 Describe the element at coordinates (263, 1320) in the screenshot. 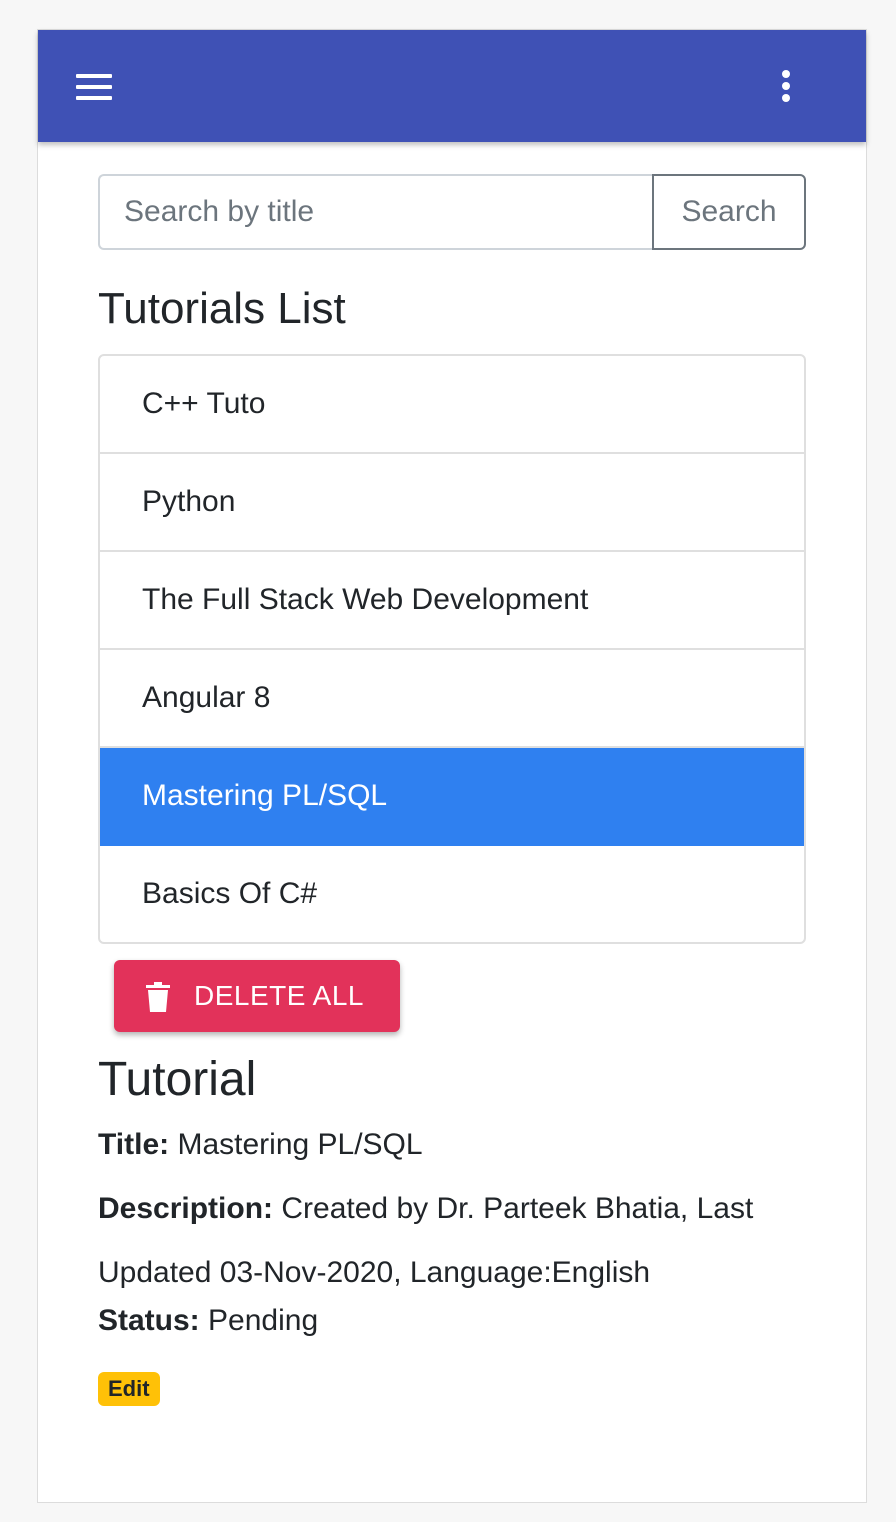

I see `status-value: Pending` at that location.